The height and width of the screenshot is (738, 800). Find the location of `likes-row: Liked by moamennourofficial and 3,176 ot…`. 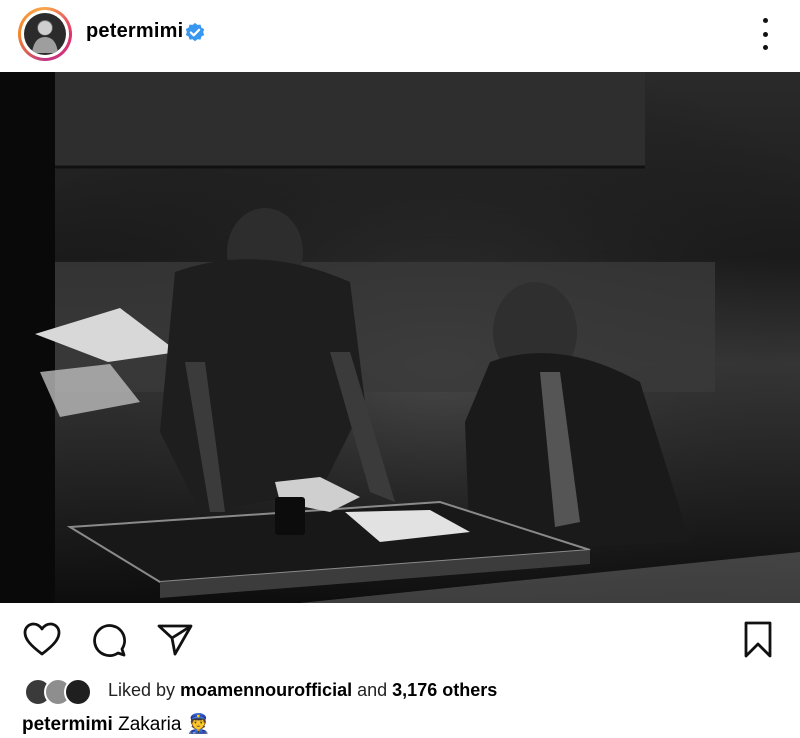

likes-row: Liked by moamennourofficial and 3,176 ot… is located at coordinates (404, 691).